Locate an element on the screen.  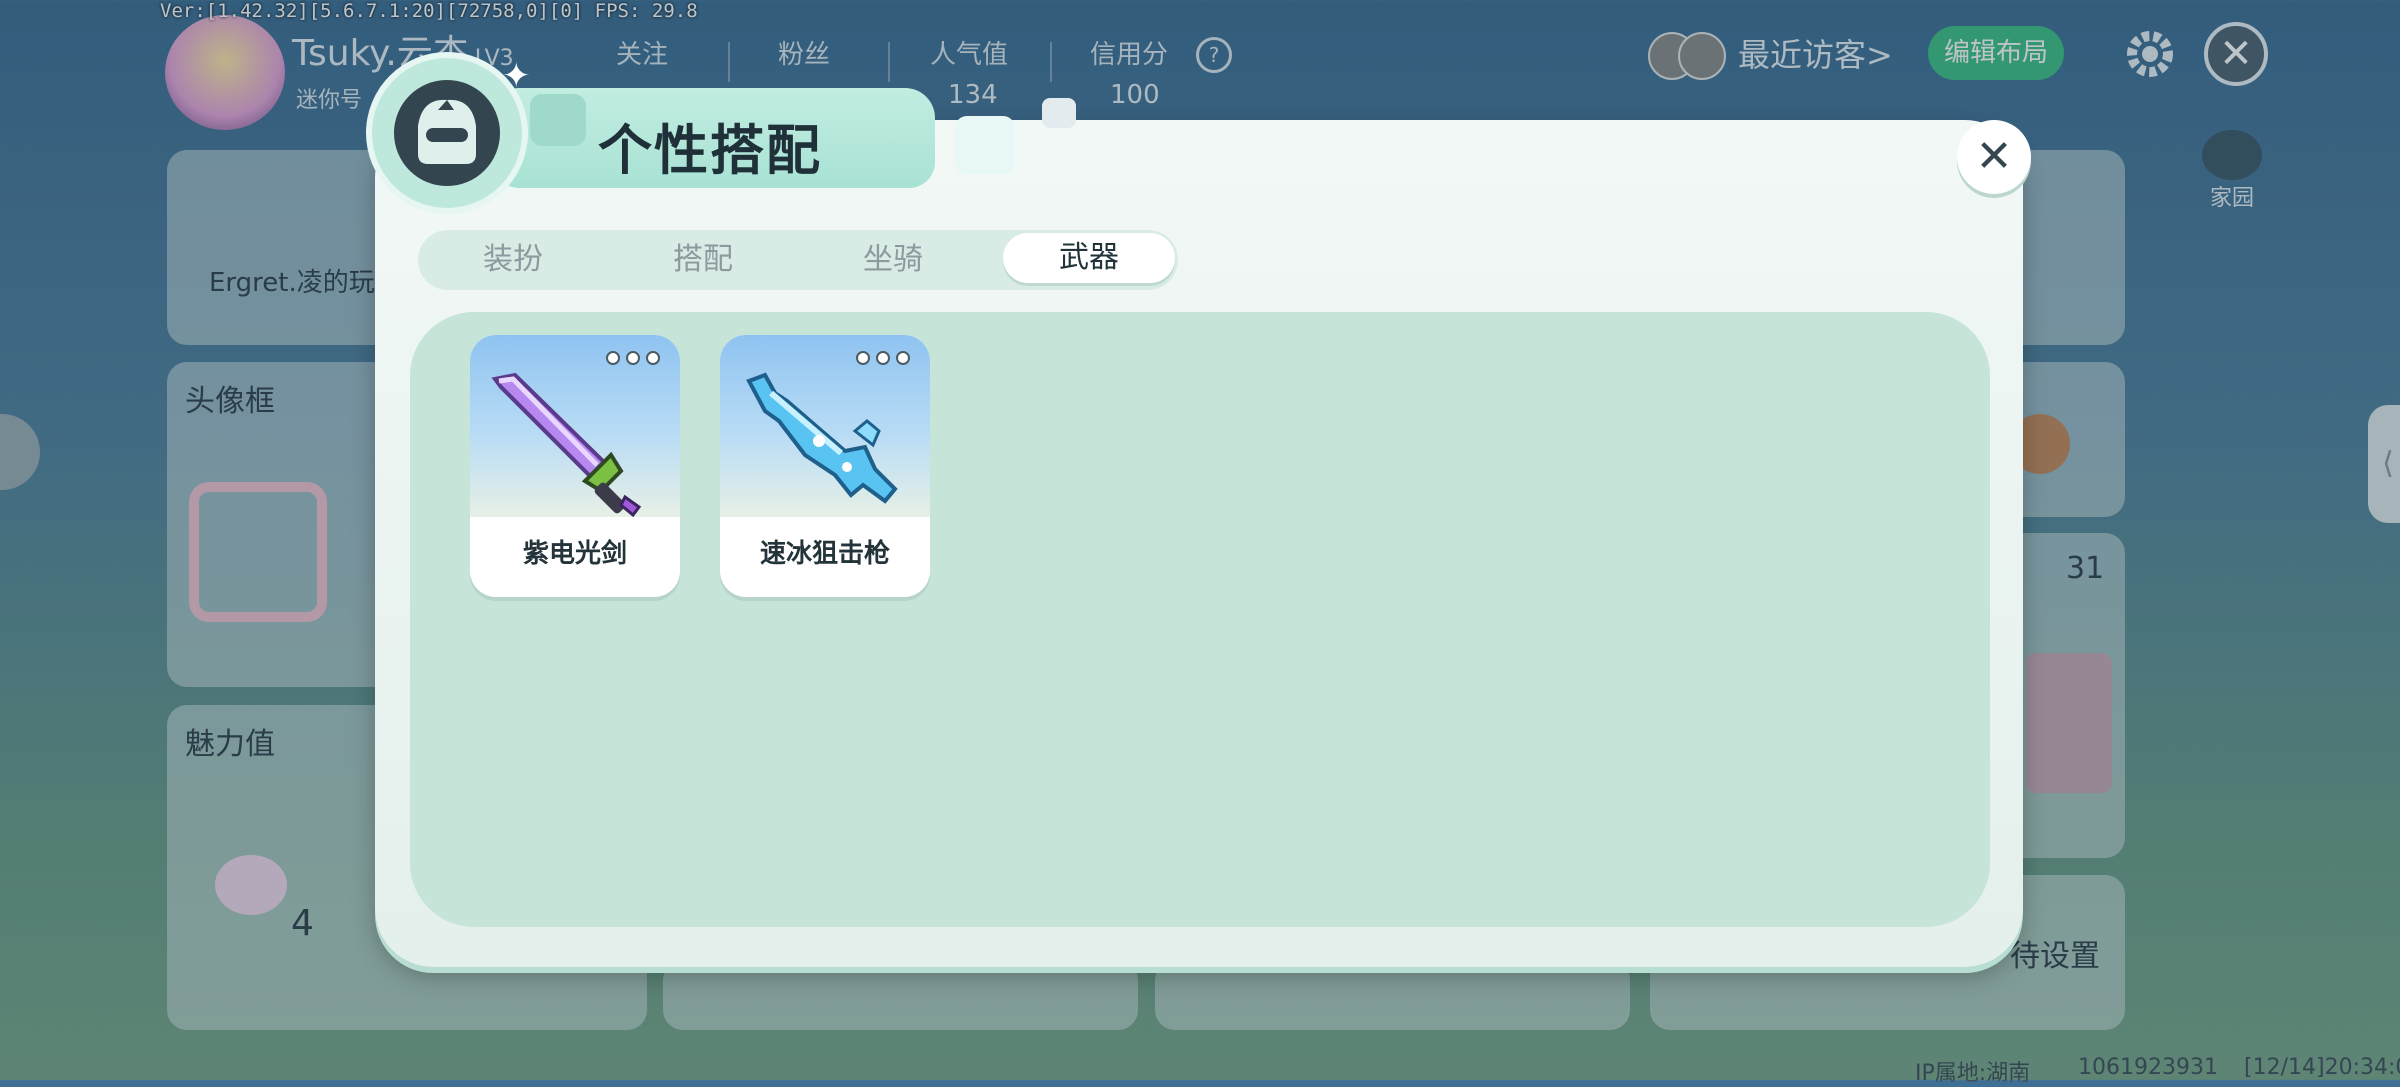
item-name: 速冰狙击枪 is located at coordinates (824, 554).